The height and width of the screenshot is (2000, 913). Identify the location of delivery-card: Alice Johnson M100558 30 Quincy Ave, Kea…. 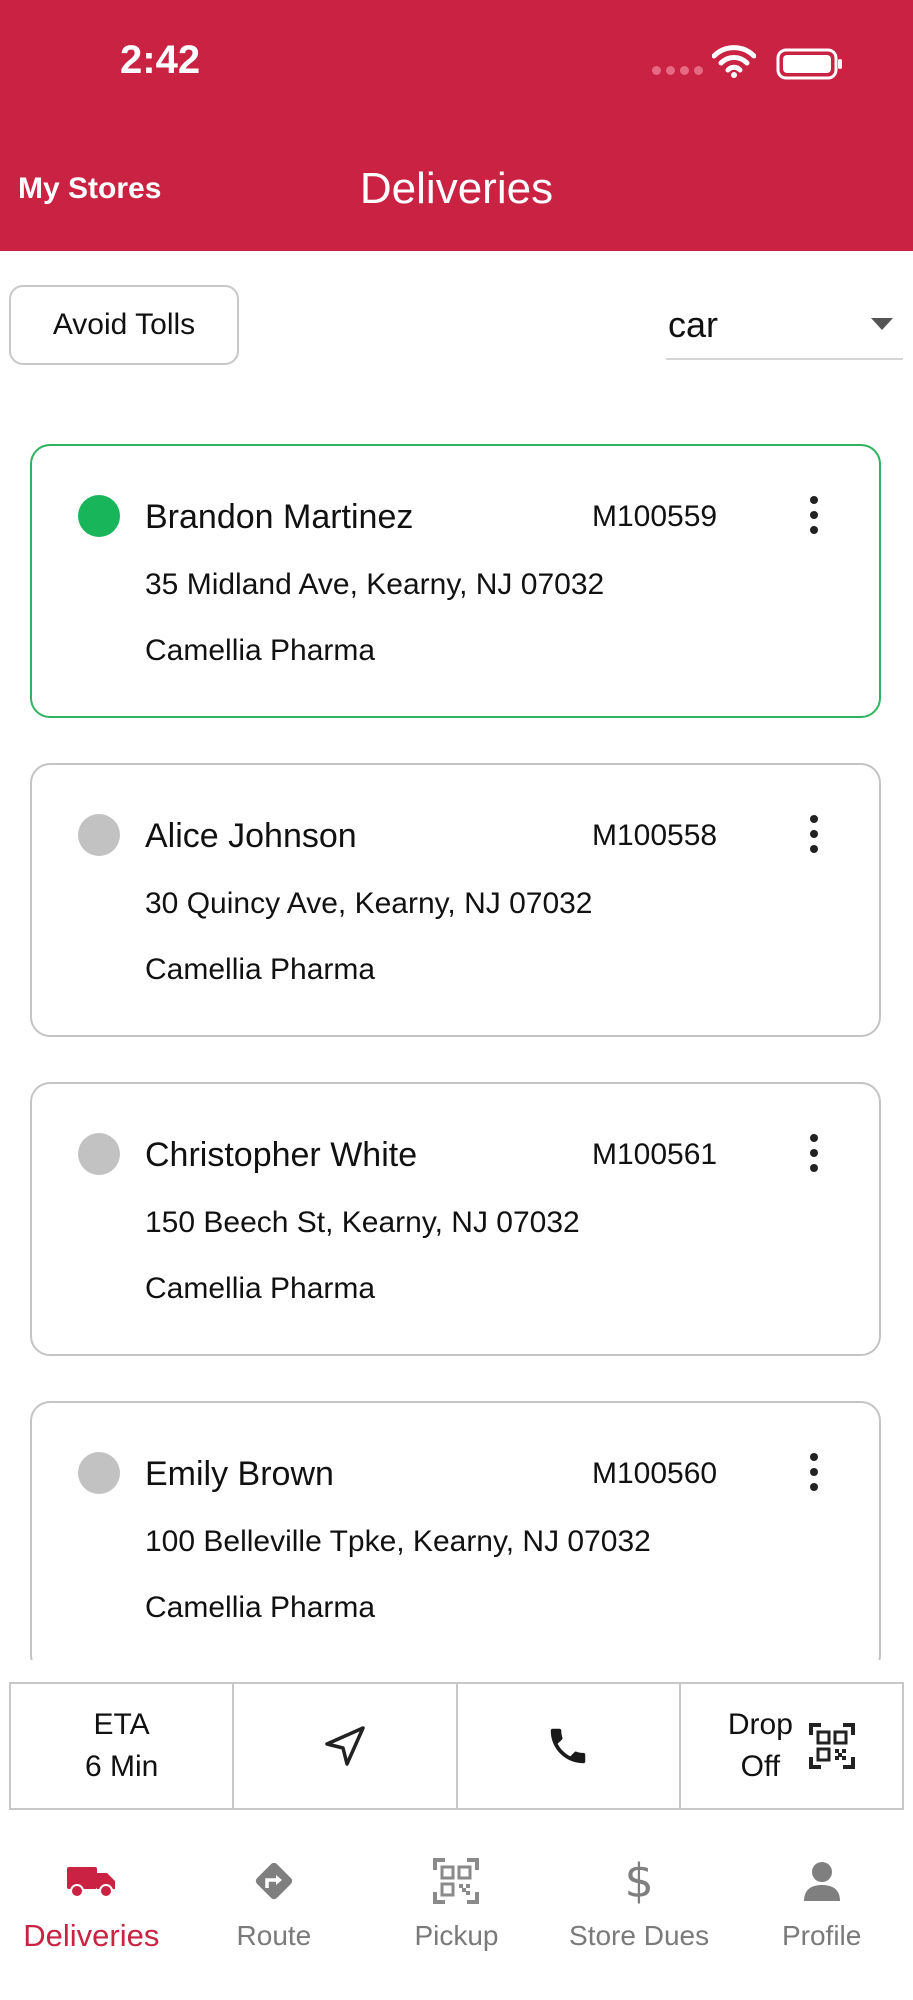
(455, 900).